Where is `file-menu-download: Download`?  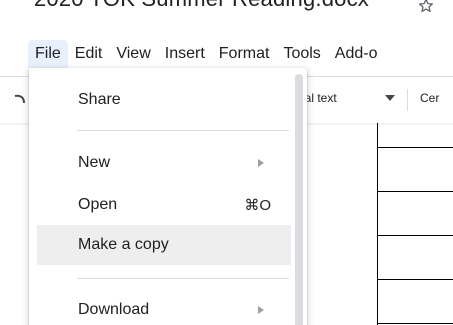
file-menu-download: Download is located at coordinates (160, 307).